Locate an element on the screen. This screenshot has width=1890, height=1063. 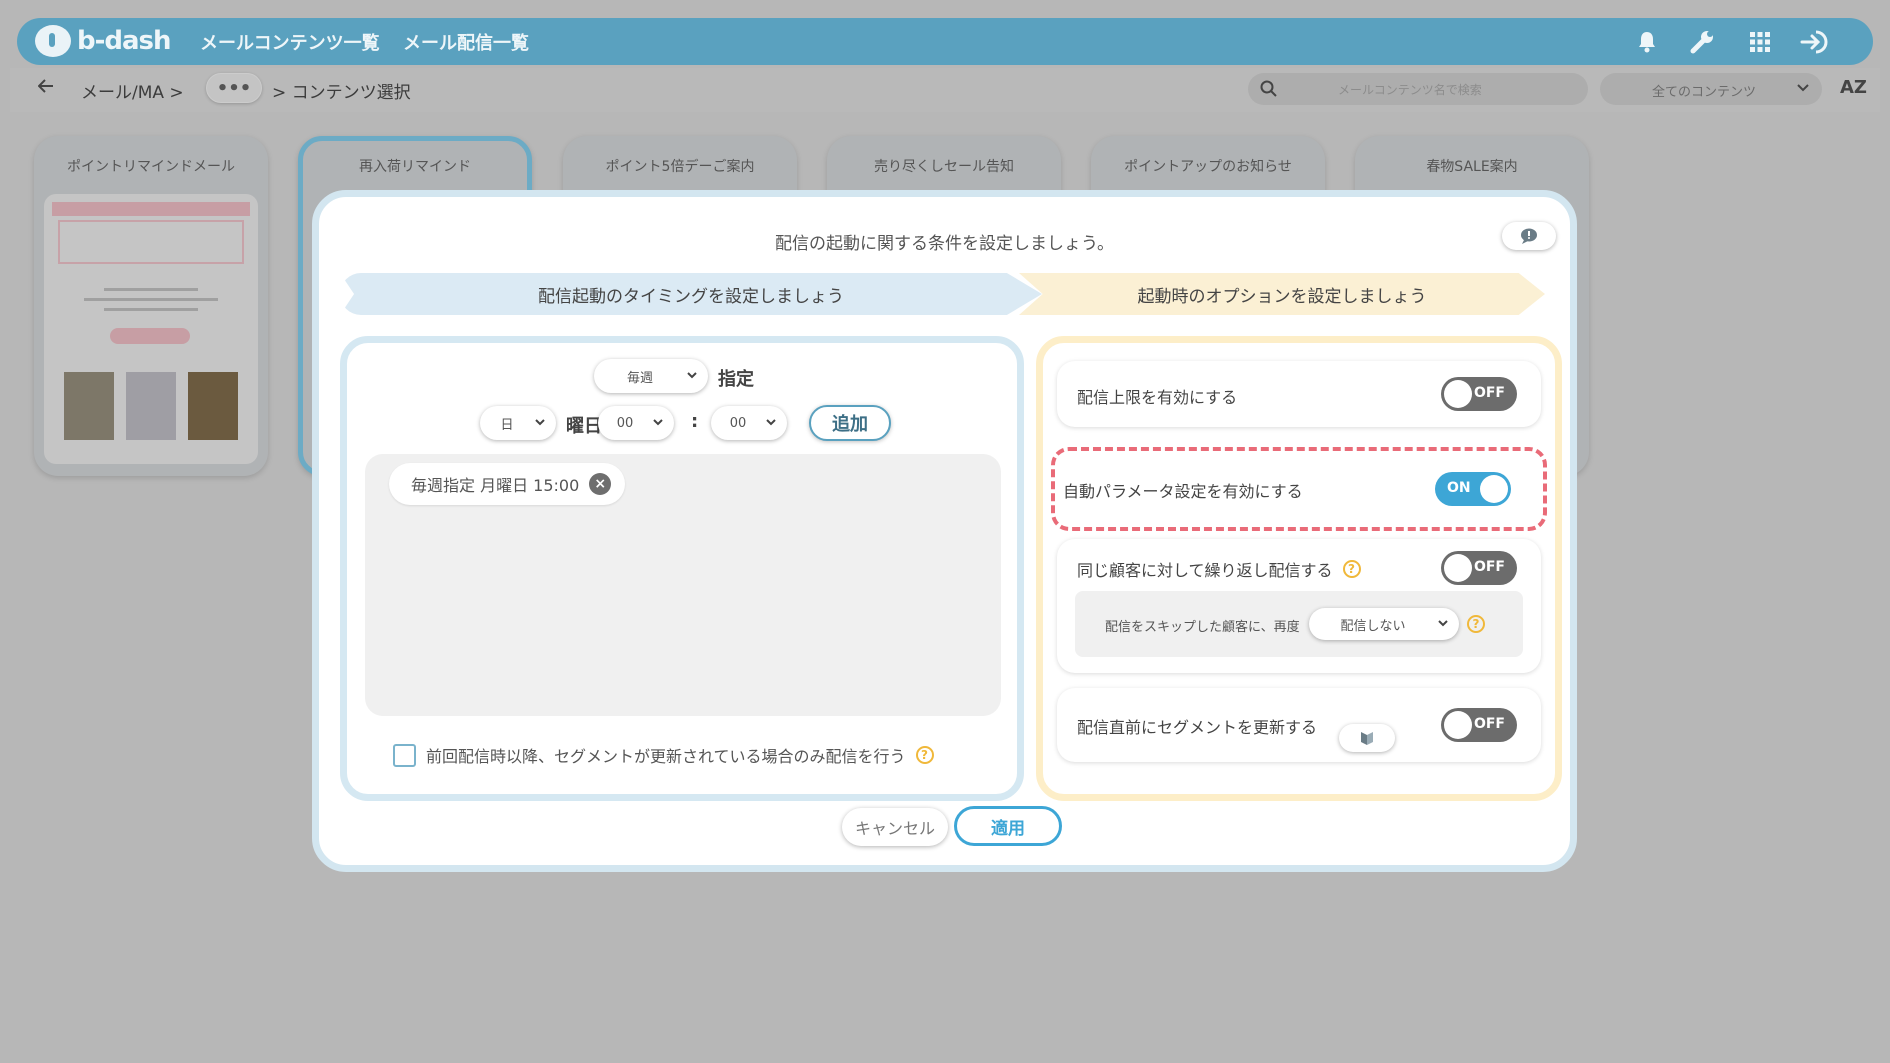
breadcrumb-root: メール/MA > is located at coordinates (132, 90).